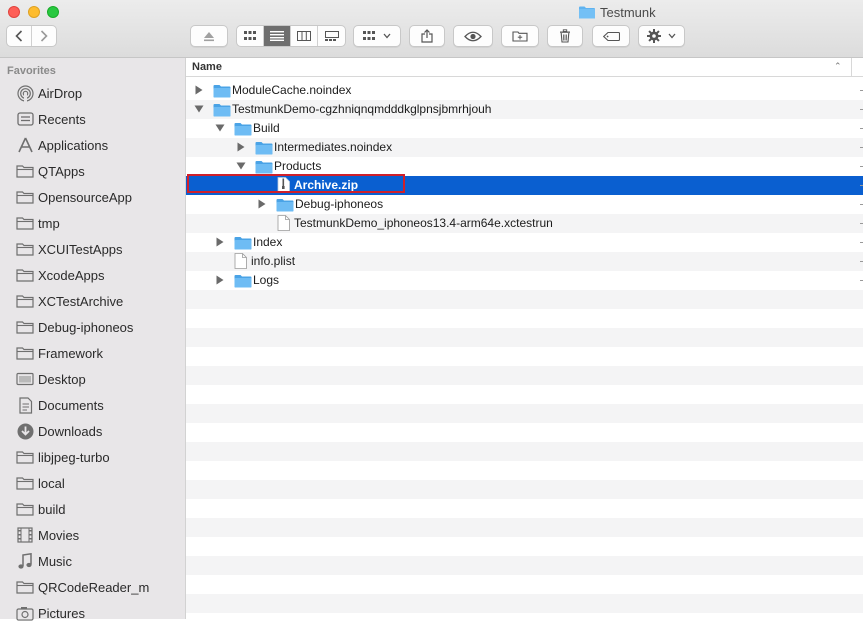  I want to click on airdrop-icon, so click(25, 93).